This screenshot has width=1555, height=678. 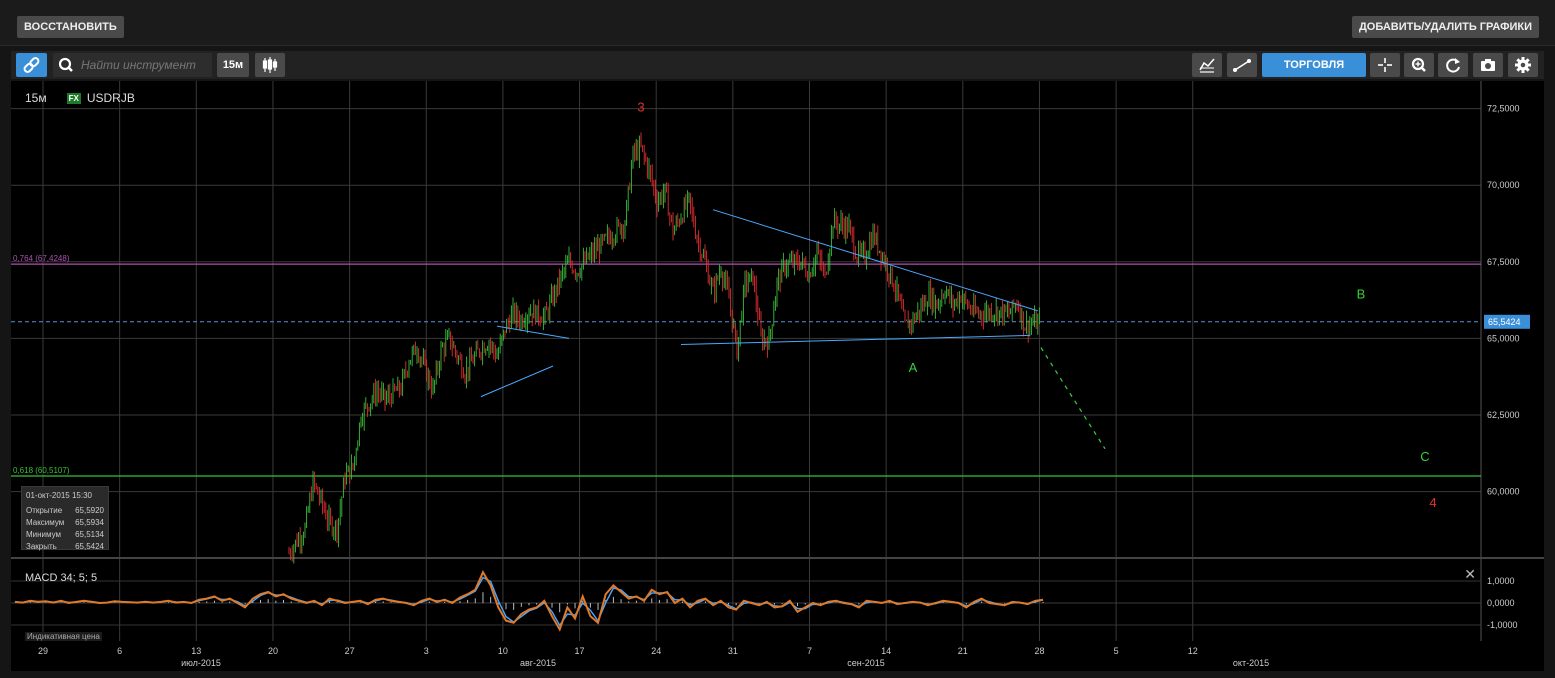 What do you see at coordinates (43, 651) in the screenshot?
I see `x-tick-label: 29` at bounding box center [43, 651].